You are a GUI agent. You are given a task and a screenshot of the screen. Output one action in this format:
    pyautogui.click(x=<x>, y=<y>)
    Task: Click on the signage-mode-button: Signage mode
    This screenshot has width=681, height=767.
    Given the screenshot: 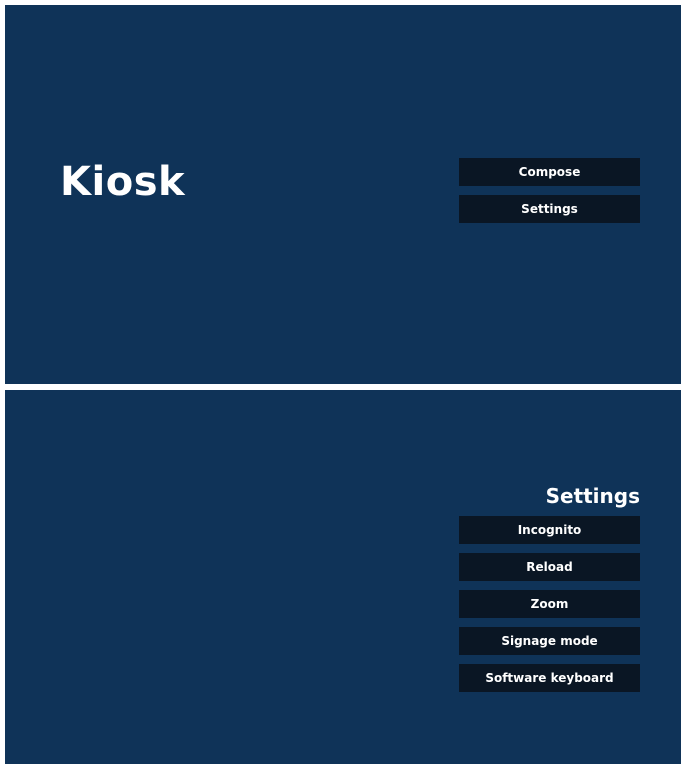 What is the action you would take?
    pyautogui.click(x=549, y=641)
    